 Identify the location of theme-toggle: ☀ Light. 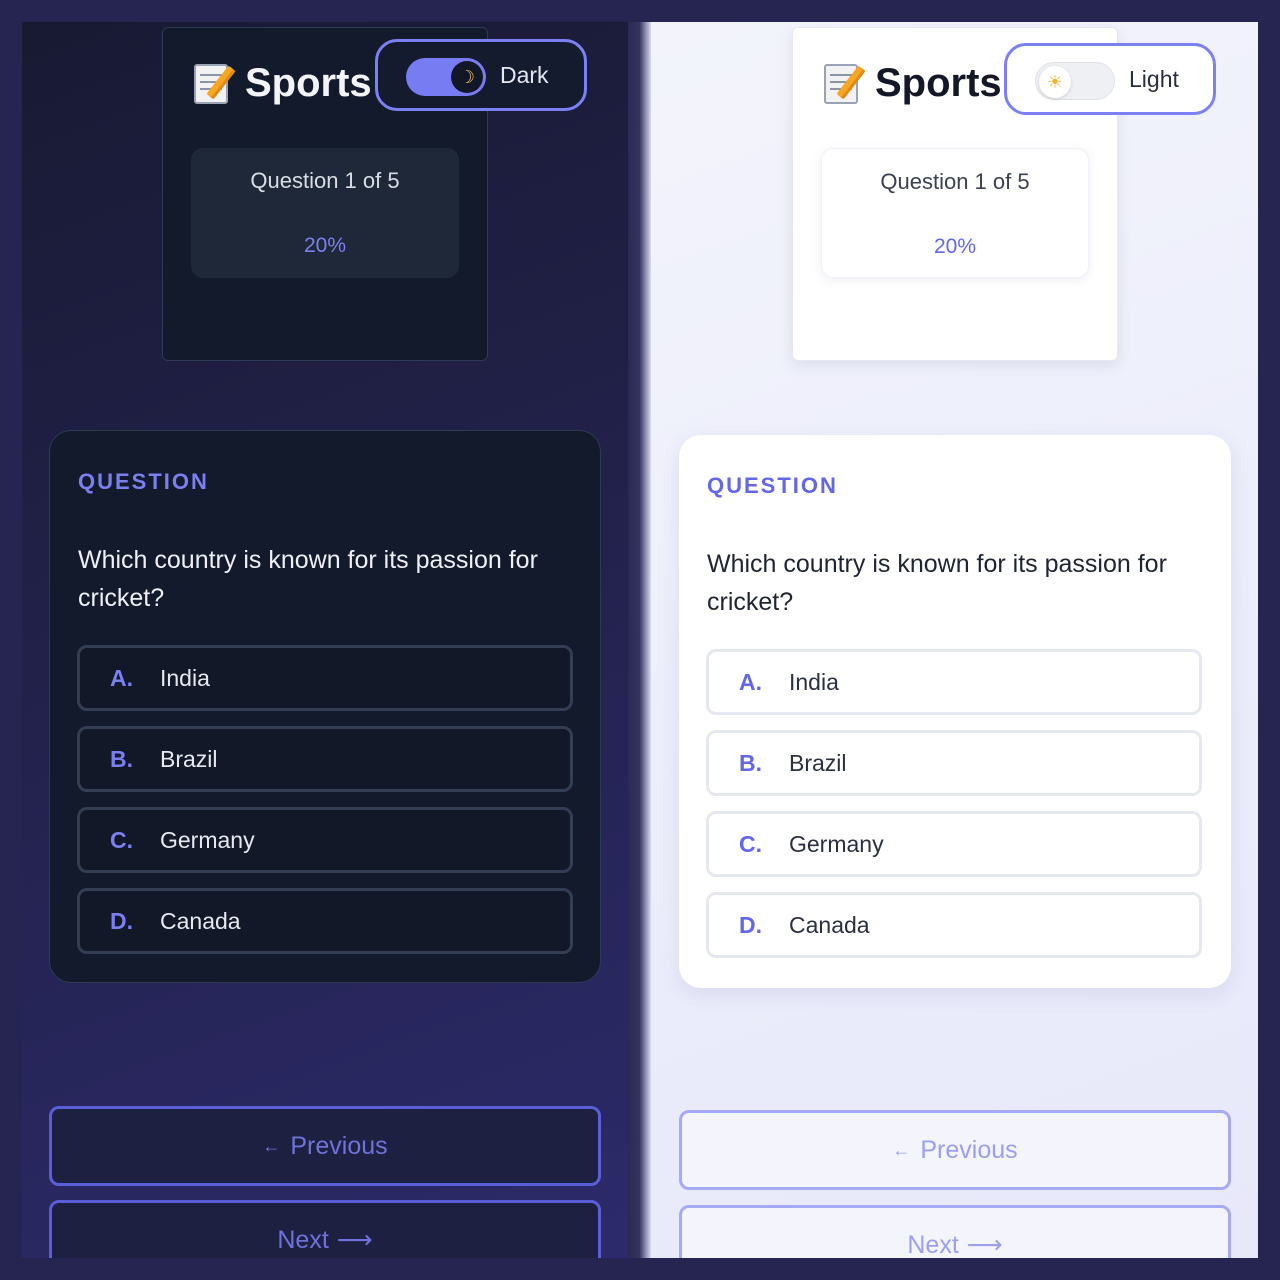
(1110, 79).